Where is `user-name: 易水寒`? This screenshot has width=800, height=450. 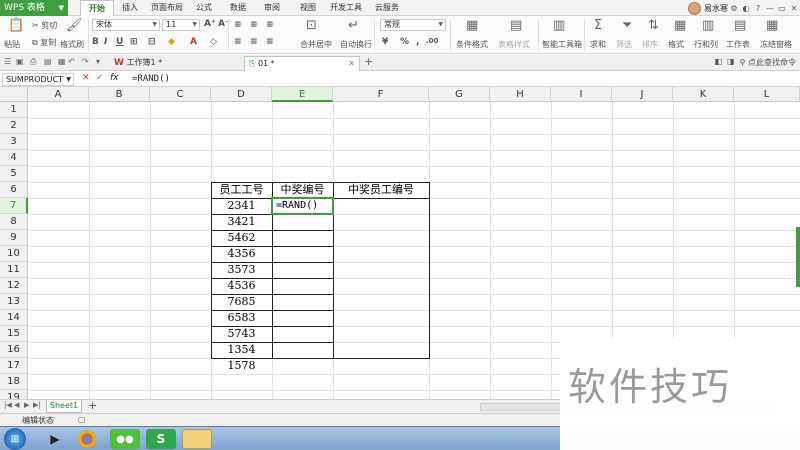
user-name: 易水寒 is located at coordinates (716, 8).